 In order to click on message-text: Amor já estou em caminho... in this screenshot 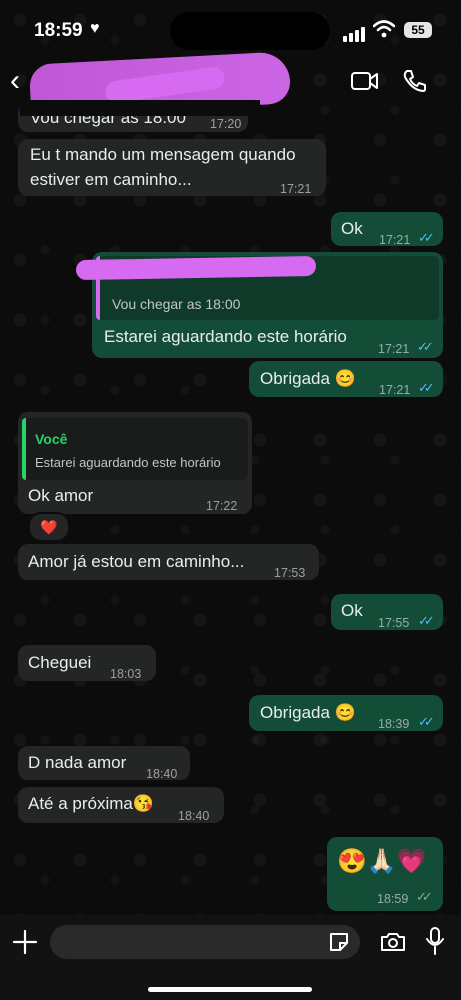, I will do `click(136, 561)`.